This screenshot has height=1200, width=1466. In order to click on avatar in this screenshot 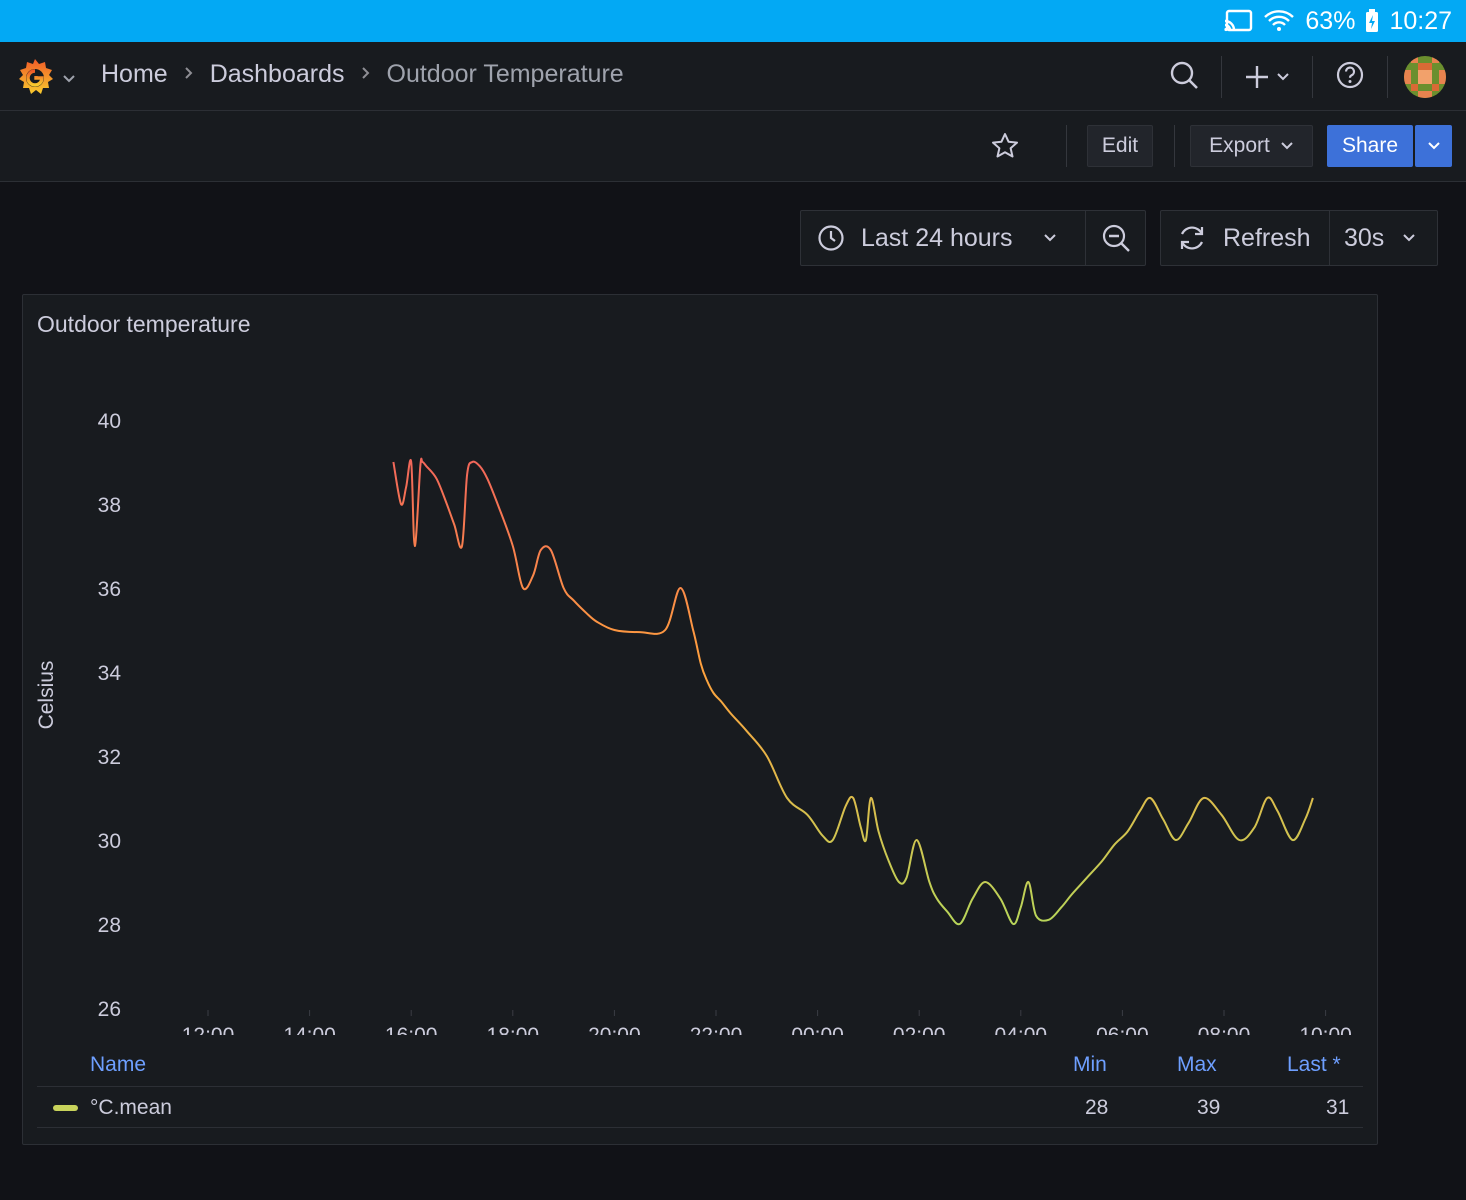, I will do `click(1425, 77)`.